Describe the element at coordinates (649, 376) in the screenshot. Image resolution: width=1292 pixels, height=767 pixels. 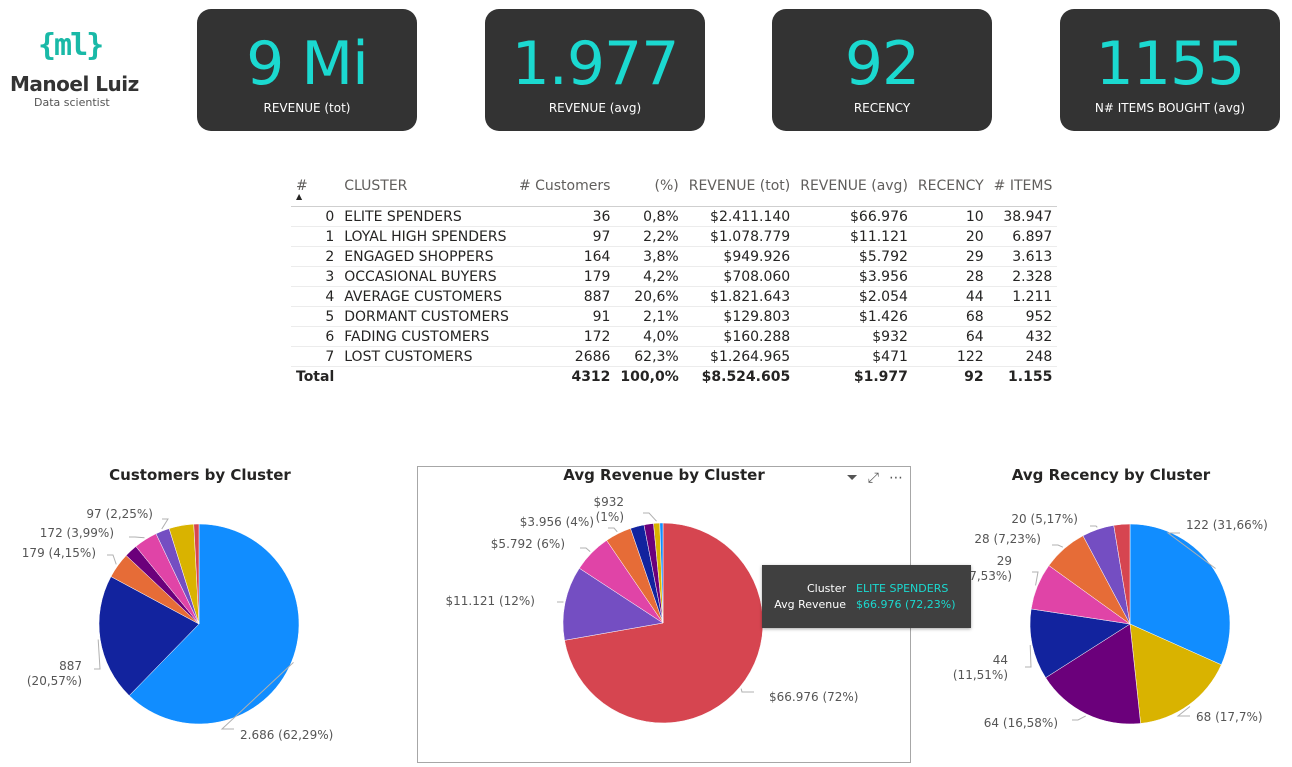
I see `total-percent: 100,0%` at that location.